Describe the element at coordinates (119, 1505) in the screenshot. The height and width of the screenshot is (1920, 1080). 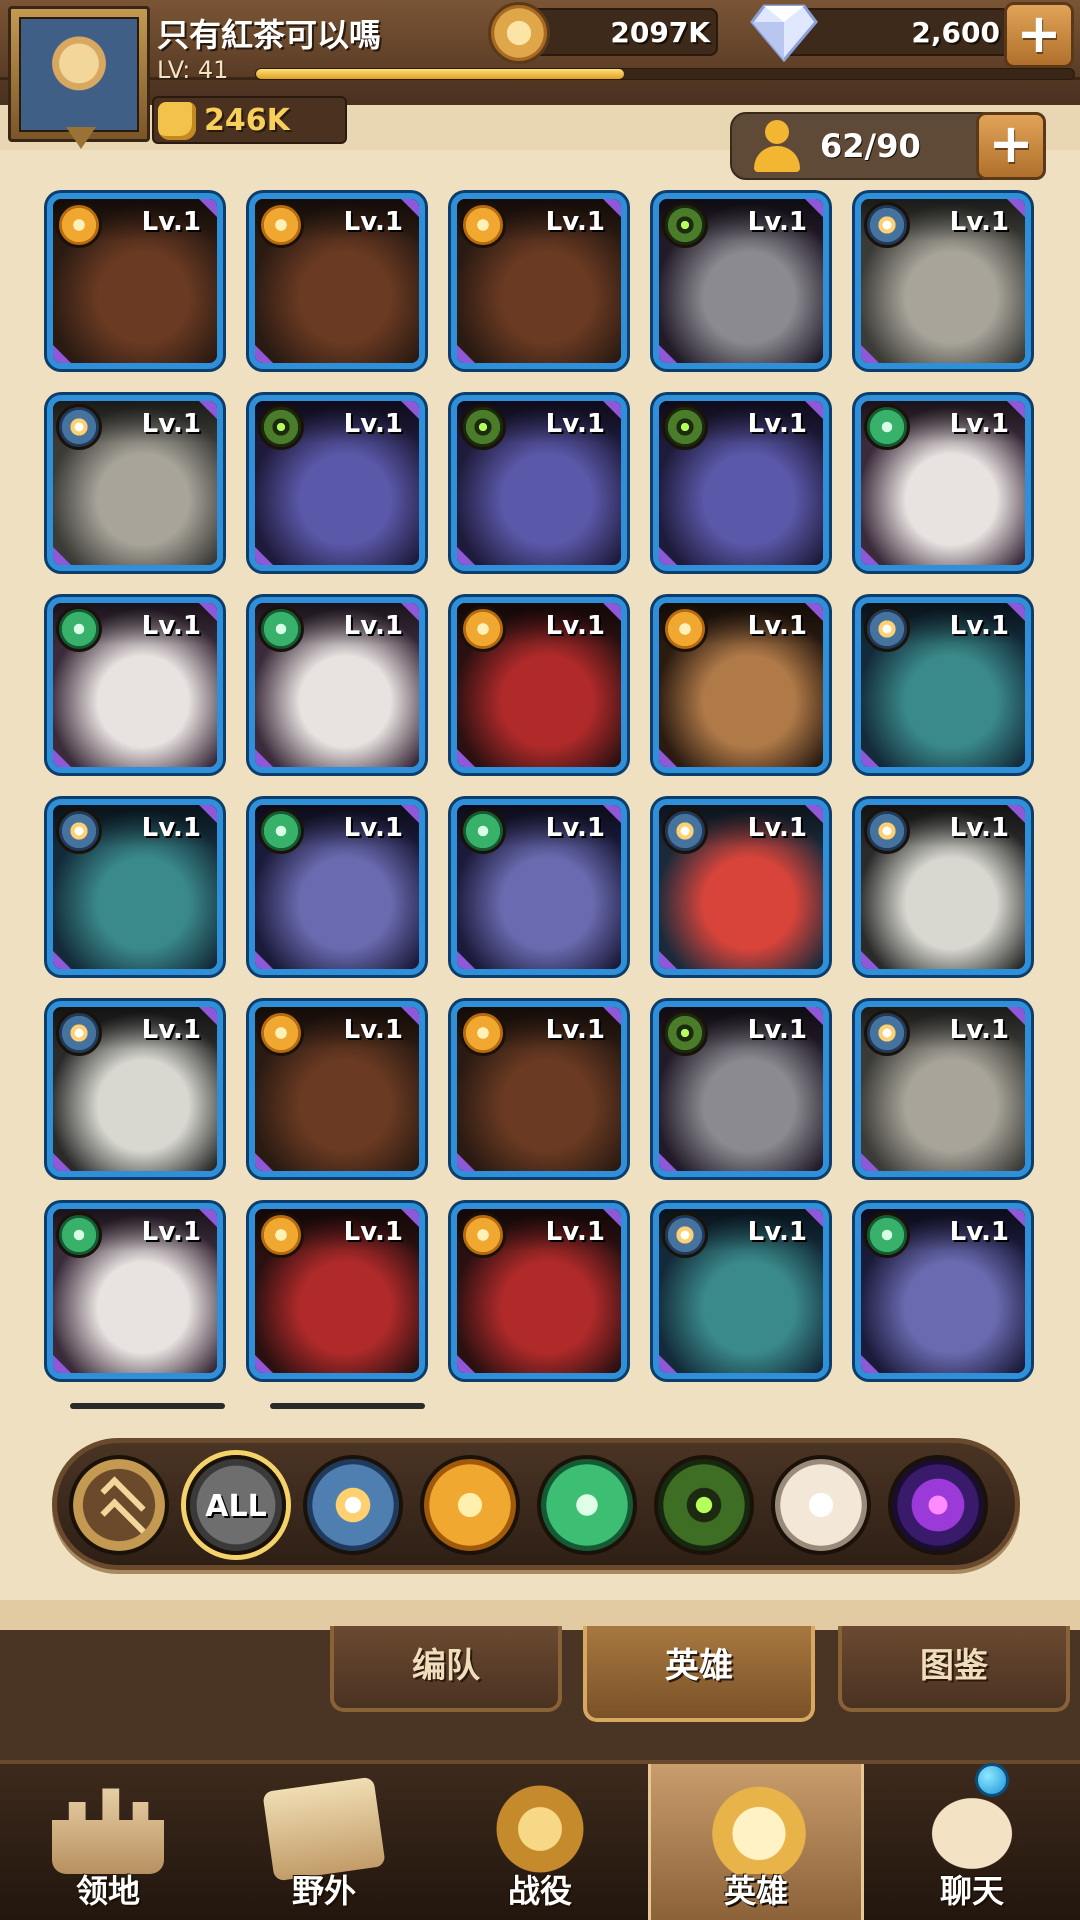
I see `rank-filter-button` at that location.